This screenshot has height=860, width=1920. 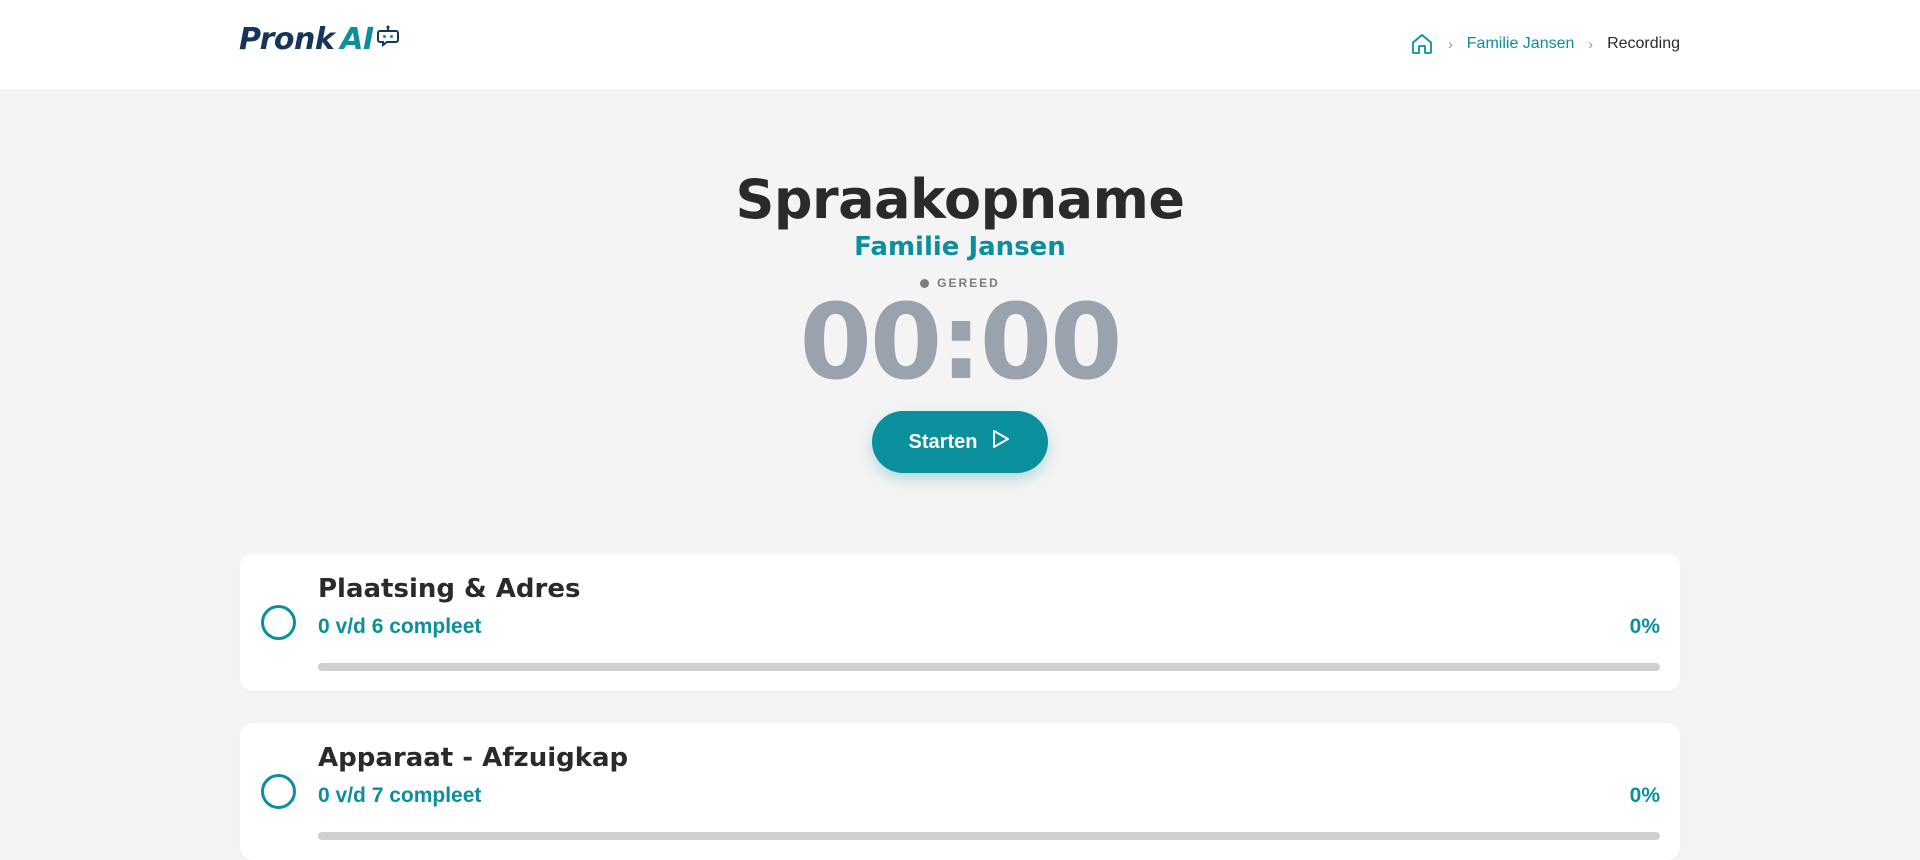 I want to click on breadcrumb: › Familie Jansen › Recording, so click(x=1545, y=44).